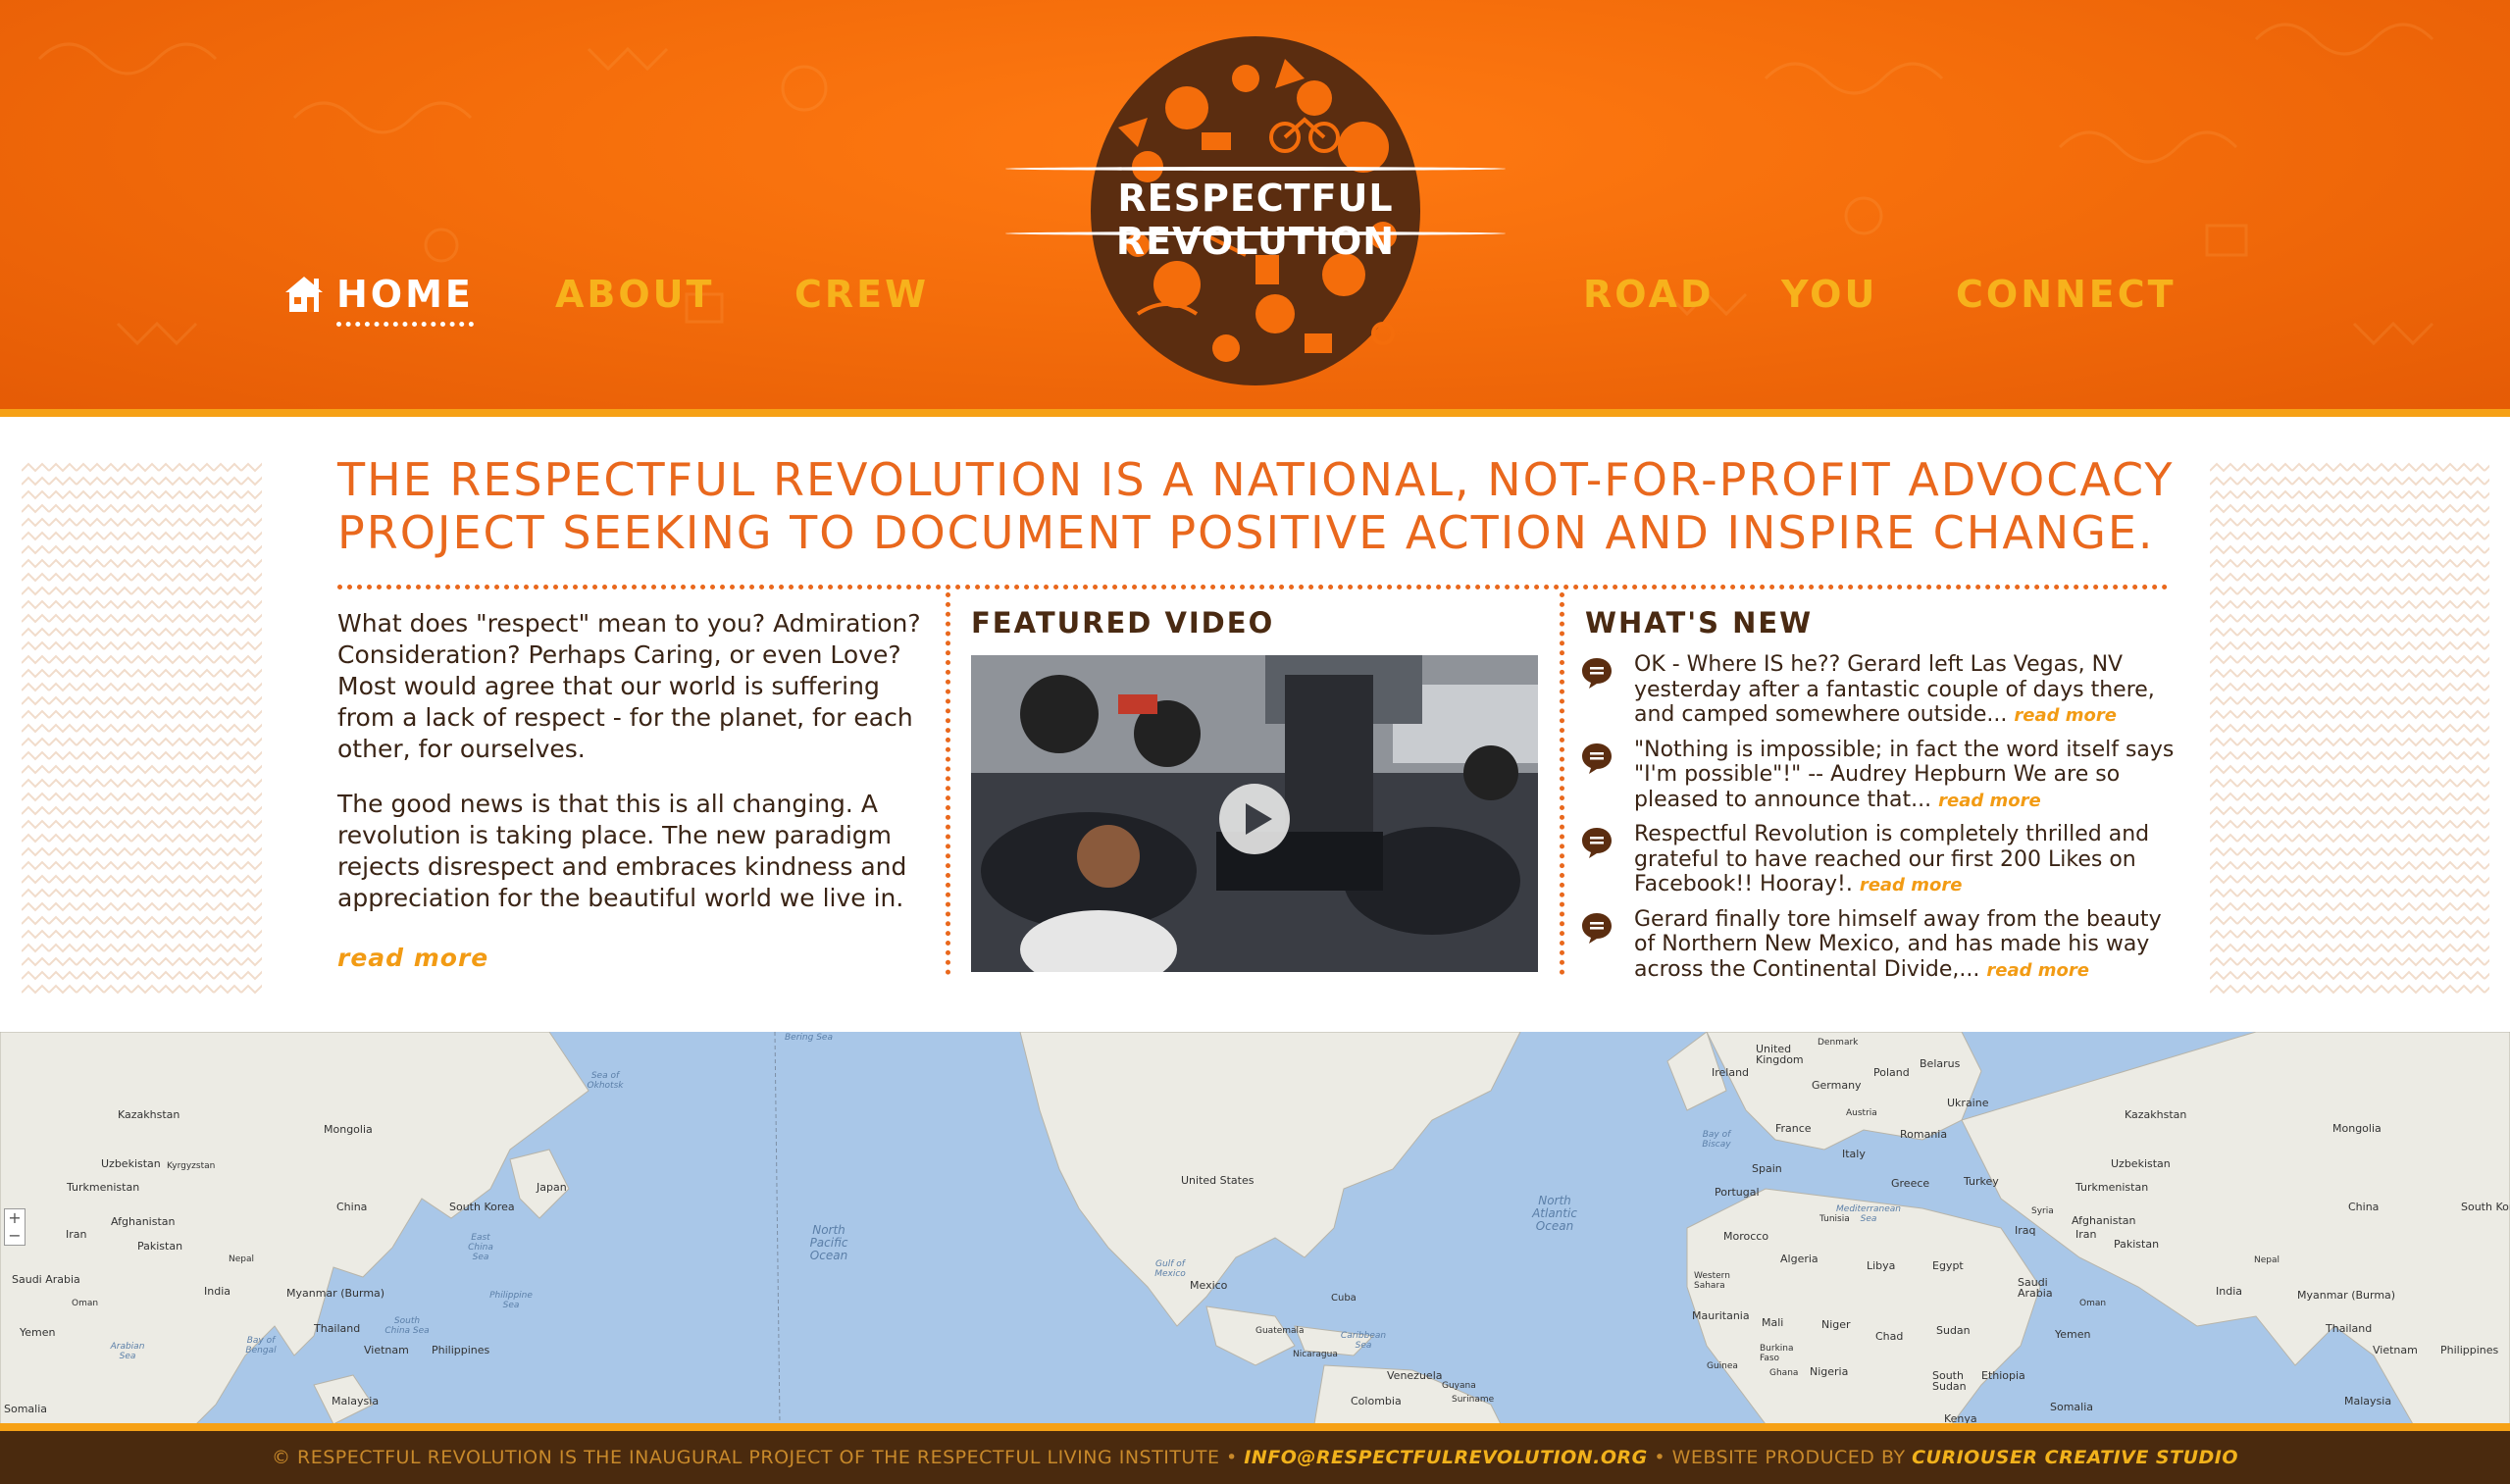  I want to click on nav-connect: CONNECT, so click(2067, 303).